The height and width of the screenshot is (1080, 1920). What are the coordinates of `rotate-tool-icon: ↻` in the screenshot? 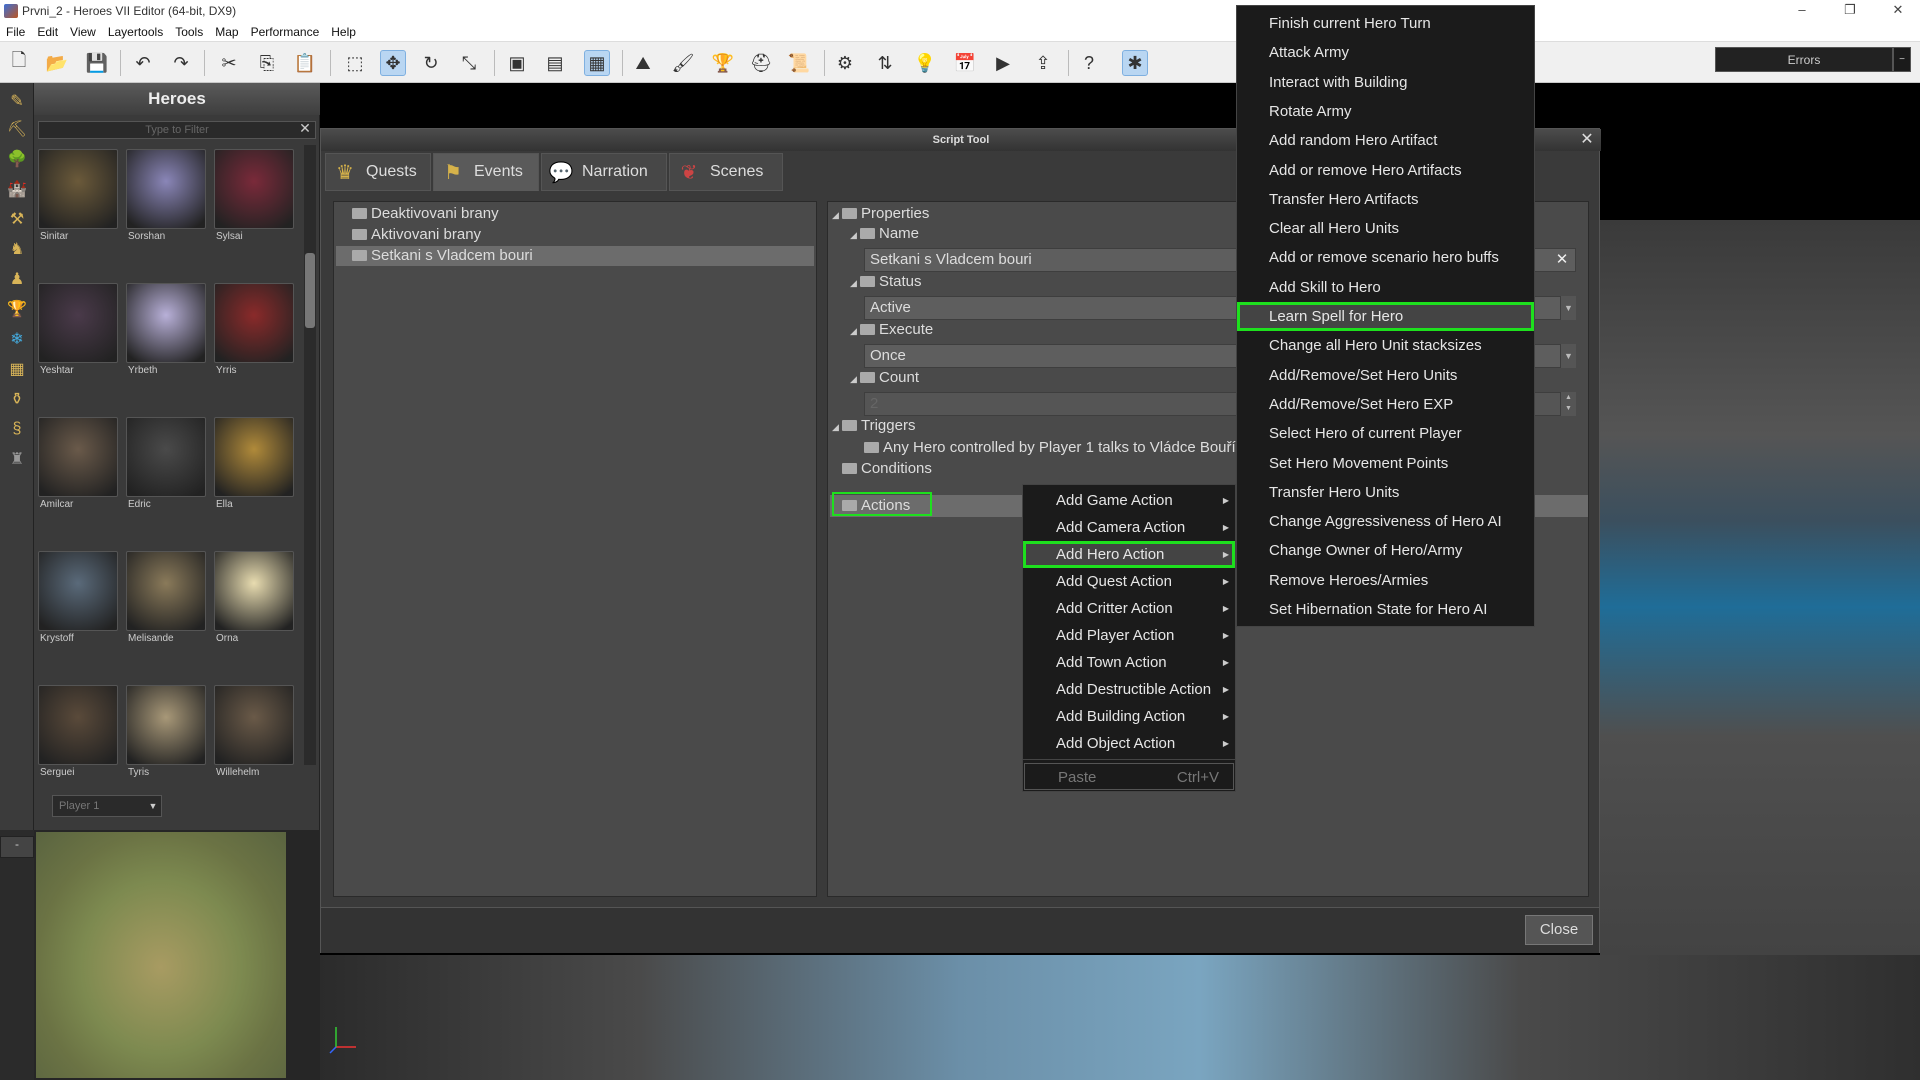 It's located at (431, 63).